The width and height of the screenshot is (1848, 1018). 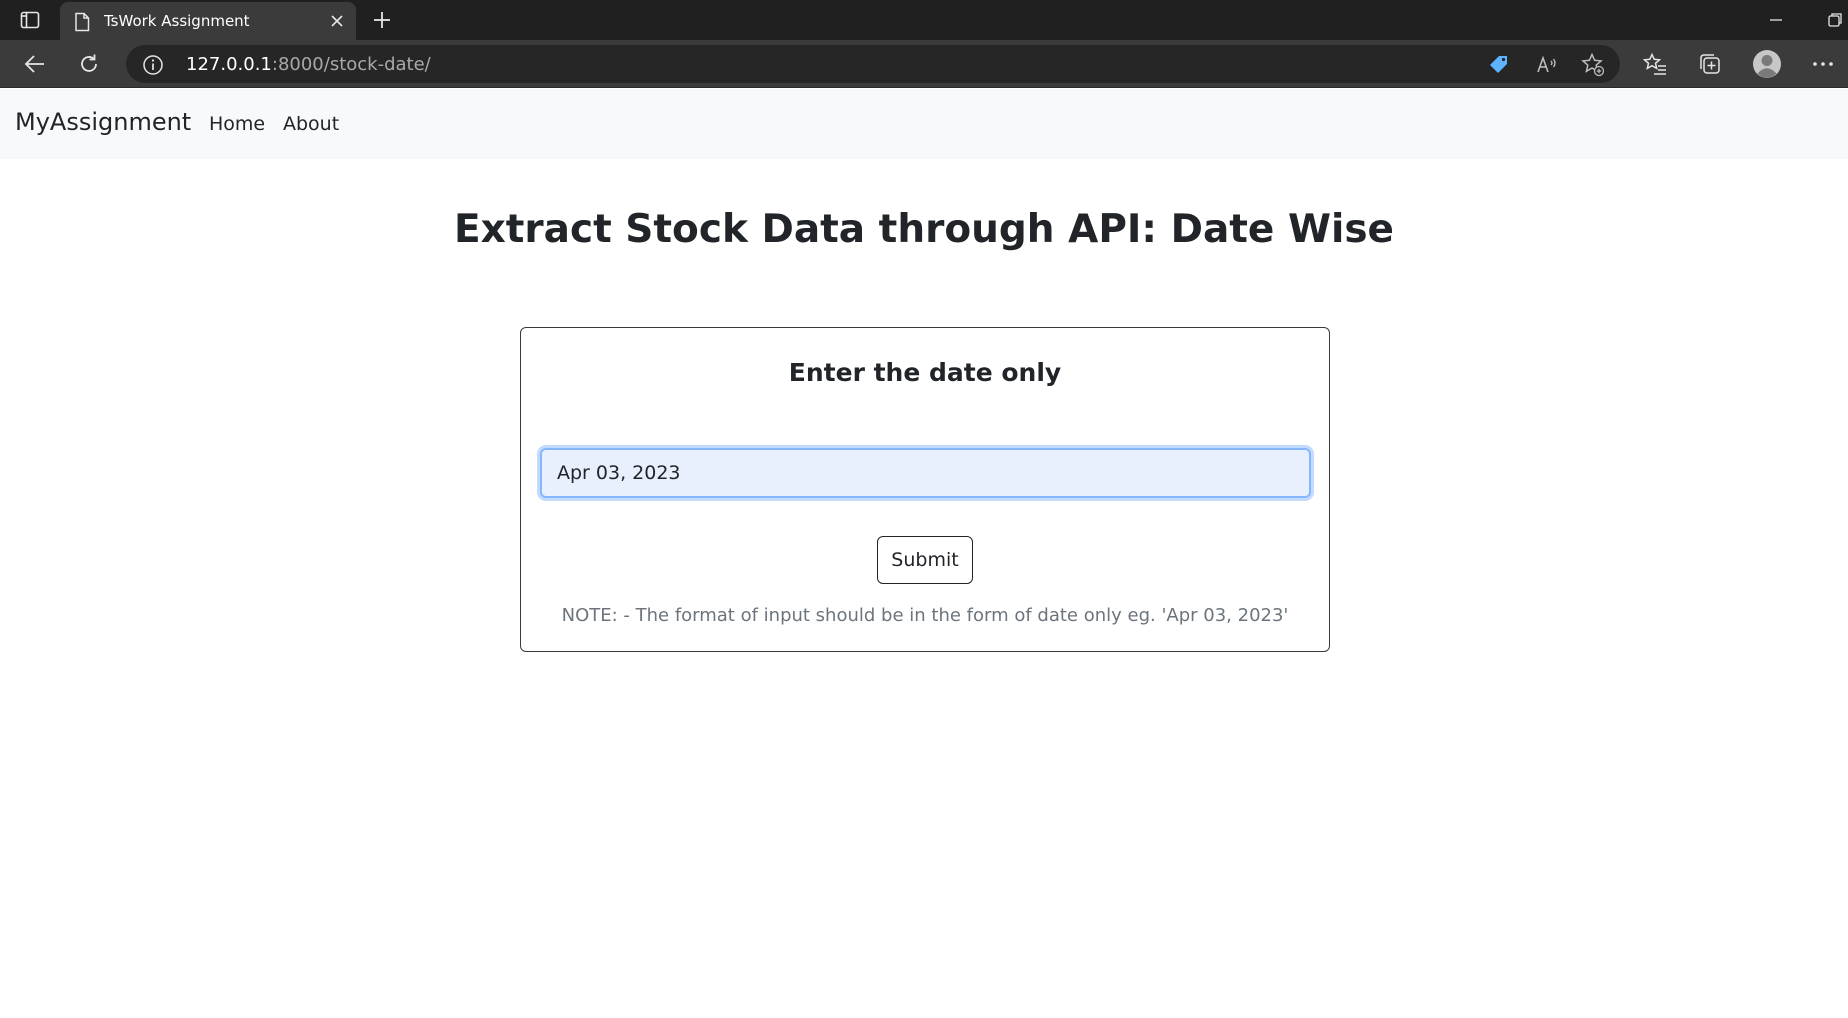 I want to click on submit-button: Submit, so click(x=925, y=560).